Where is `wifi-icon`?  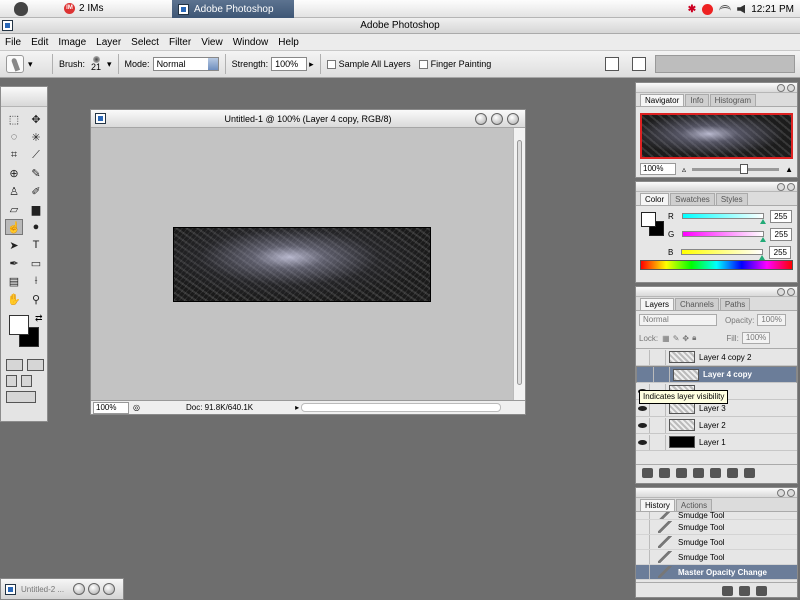 wifi-icon is located at coordinates (725, 9).